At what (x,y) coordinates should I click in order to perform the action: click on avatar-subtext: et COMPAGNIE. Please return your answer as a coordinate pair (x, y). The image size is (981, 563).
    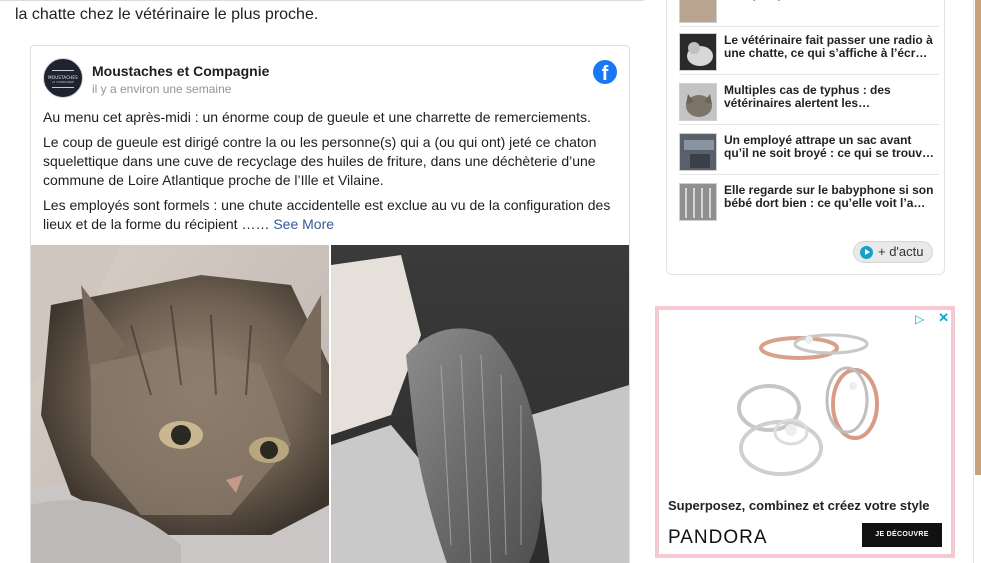
    Looking at the image, I should click on (63, 82).